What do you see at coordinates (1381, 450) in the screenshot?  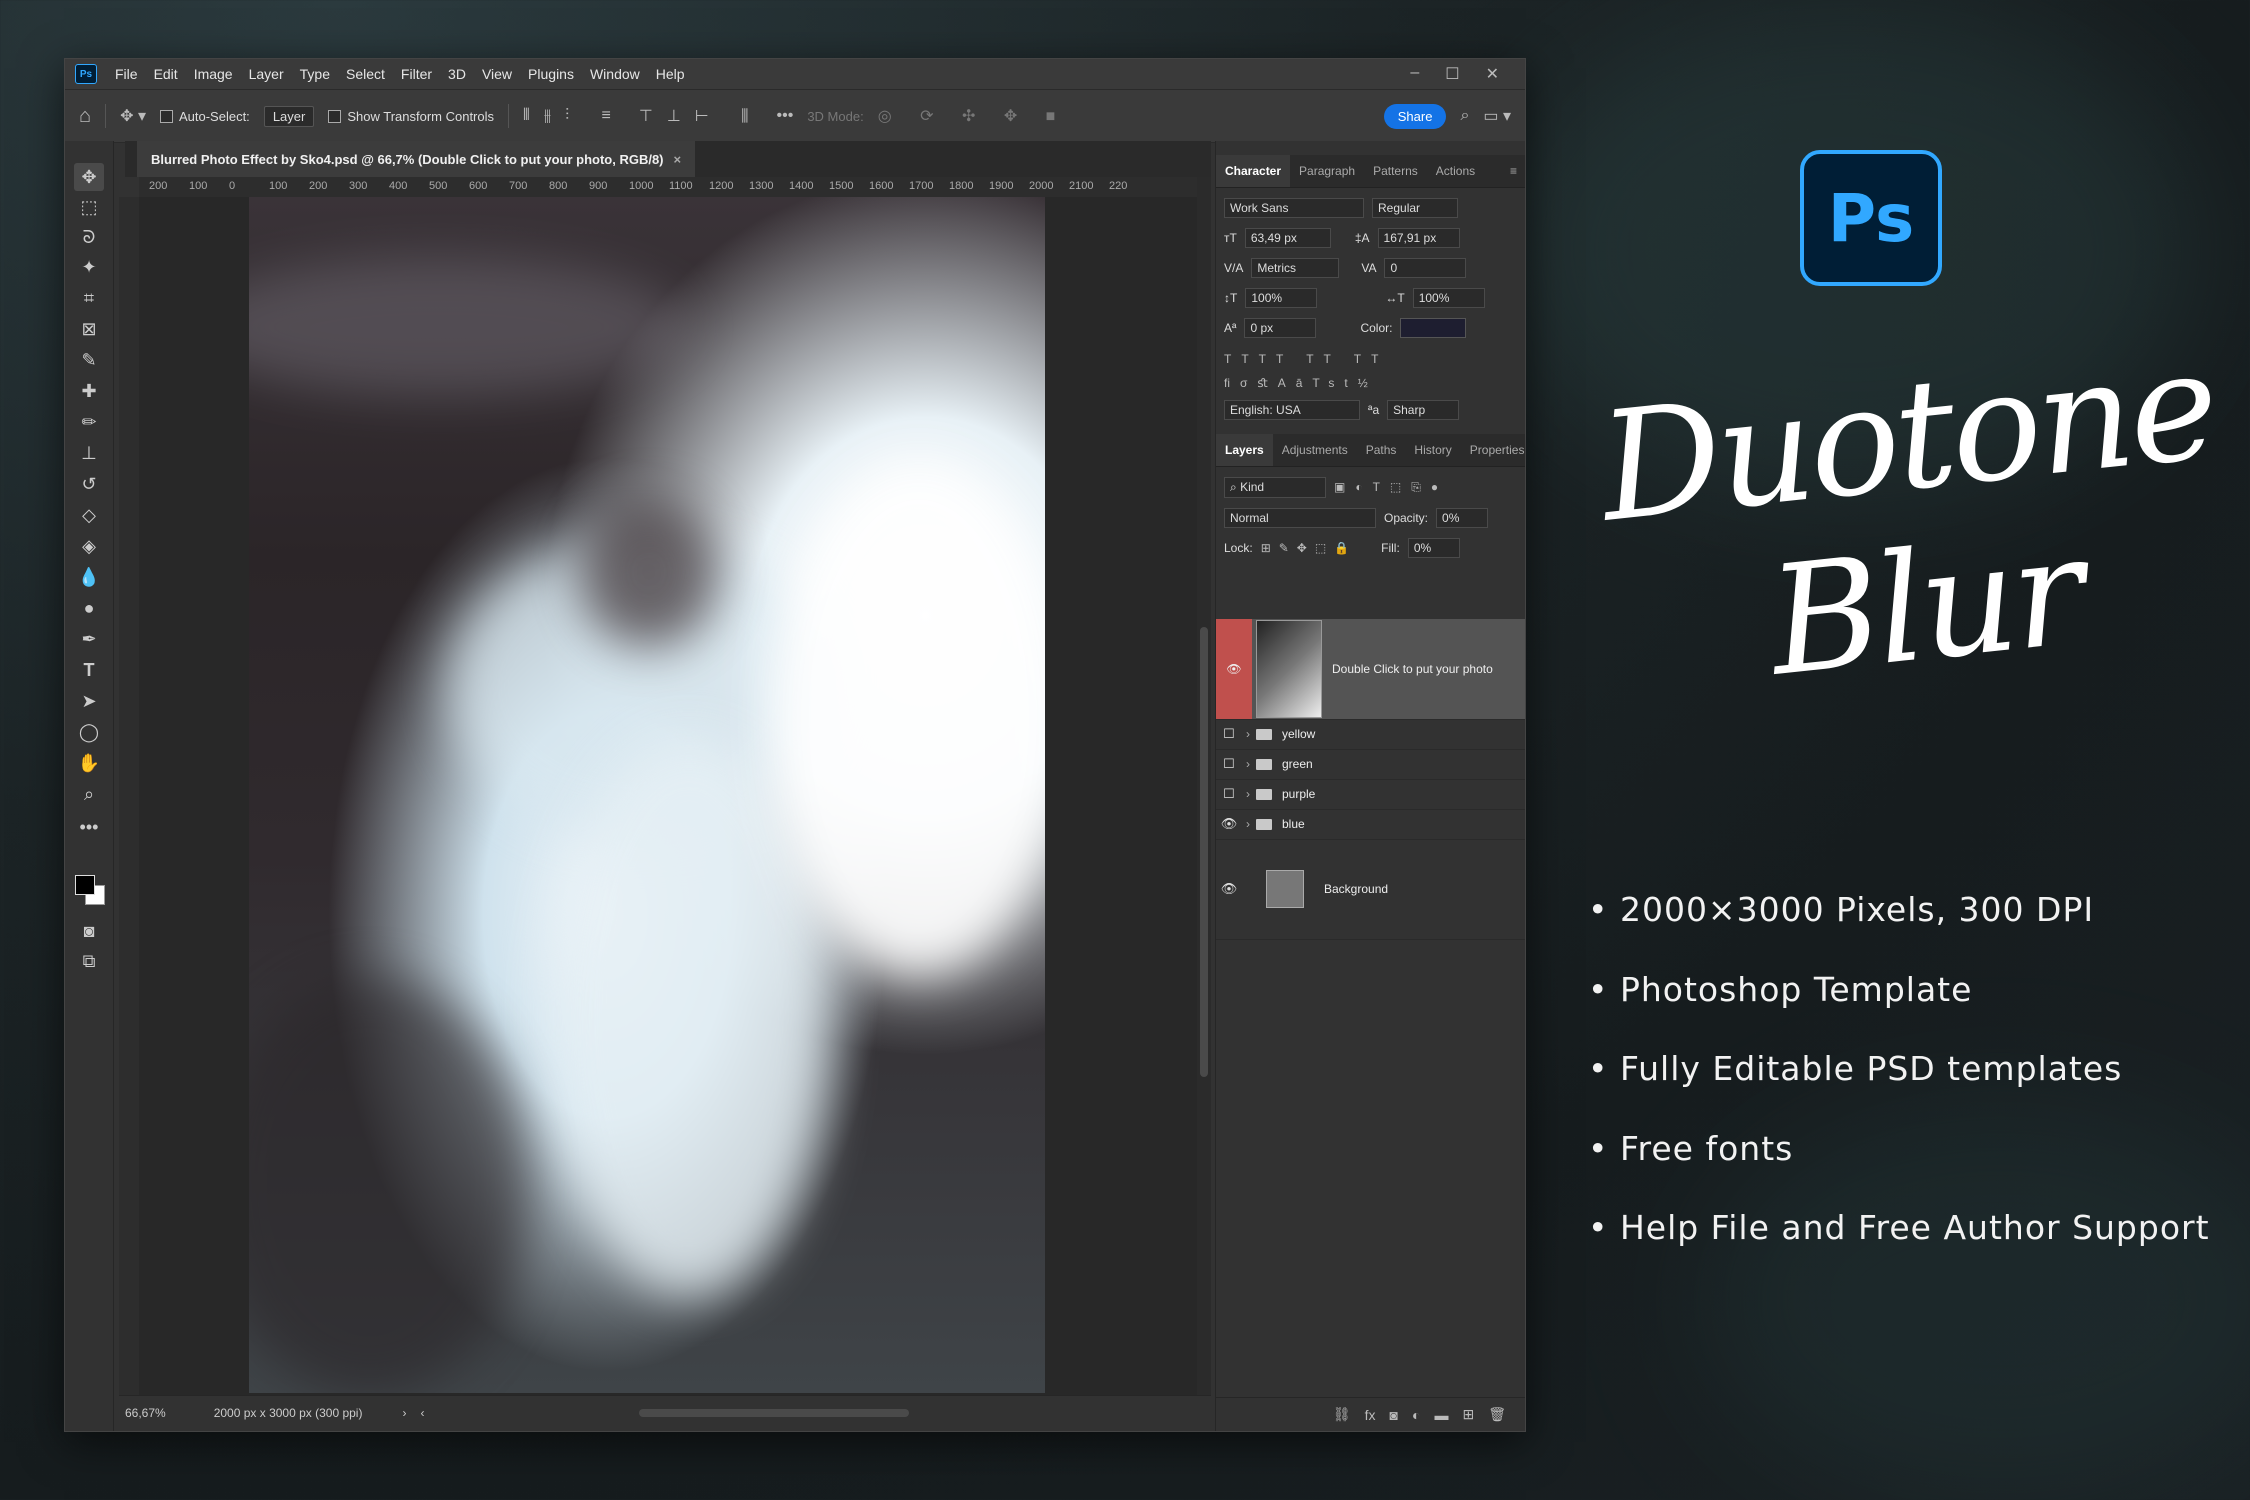 I see `tab-paths: Paths` at bounding box center [1381, 450].